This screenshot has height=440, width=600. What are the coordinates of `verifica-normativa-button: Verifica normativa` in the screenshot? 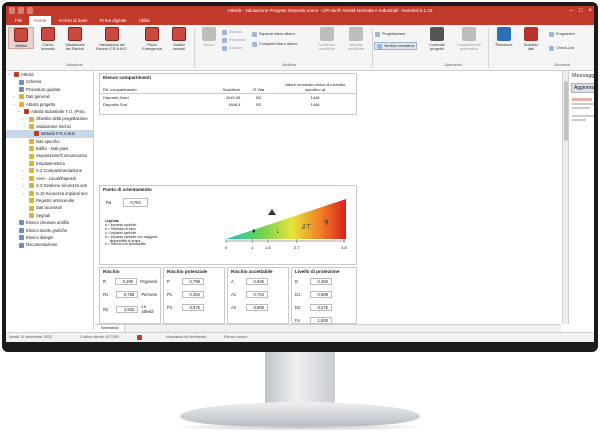 It's located at (396, 46).